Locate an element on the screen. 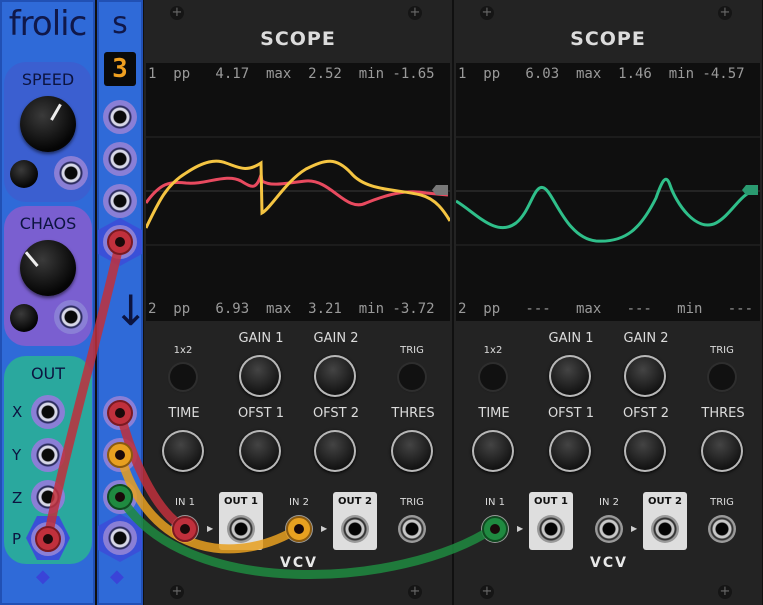 This screenshot has height=605, width=763. frolic-module: frolic SPEED CHAOS OUT X Y Z P ◆ is located at coordinates (47, 302).